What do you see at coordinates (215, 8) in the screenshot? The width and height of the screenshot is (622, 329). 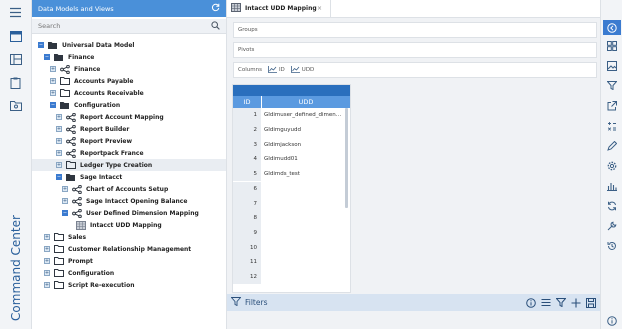 I see `refresh-icon` at bounding box center [215, 8].